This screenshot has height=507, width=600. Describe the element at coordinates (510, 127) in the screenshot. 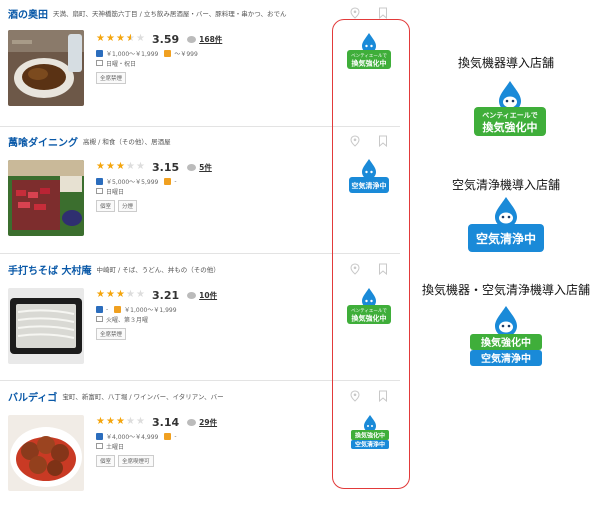

I see `badge-label: 換気強化中` at that location.